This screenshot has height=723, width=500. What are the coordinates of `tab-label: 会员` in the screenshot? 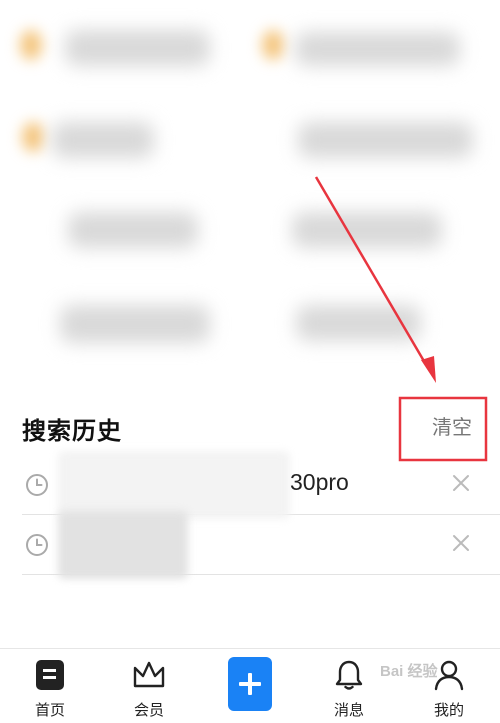 It's located at (148, 710).